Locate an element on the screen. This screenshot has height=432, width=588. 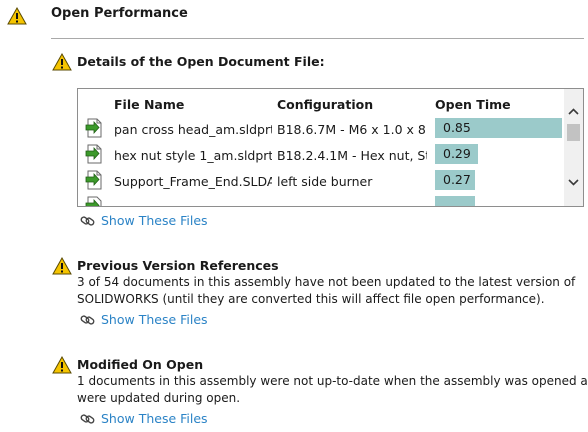
details-section-title: Details of the Open Document File: is located at coordinates (201, 61).